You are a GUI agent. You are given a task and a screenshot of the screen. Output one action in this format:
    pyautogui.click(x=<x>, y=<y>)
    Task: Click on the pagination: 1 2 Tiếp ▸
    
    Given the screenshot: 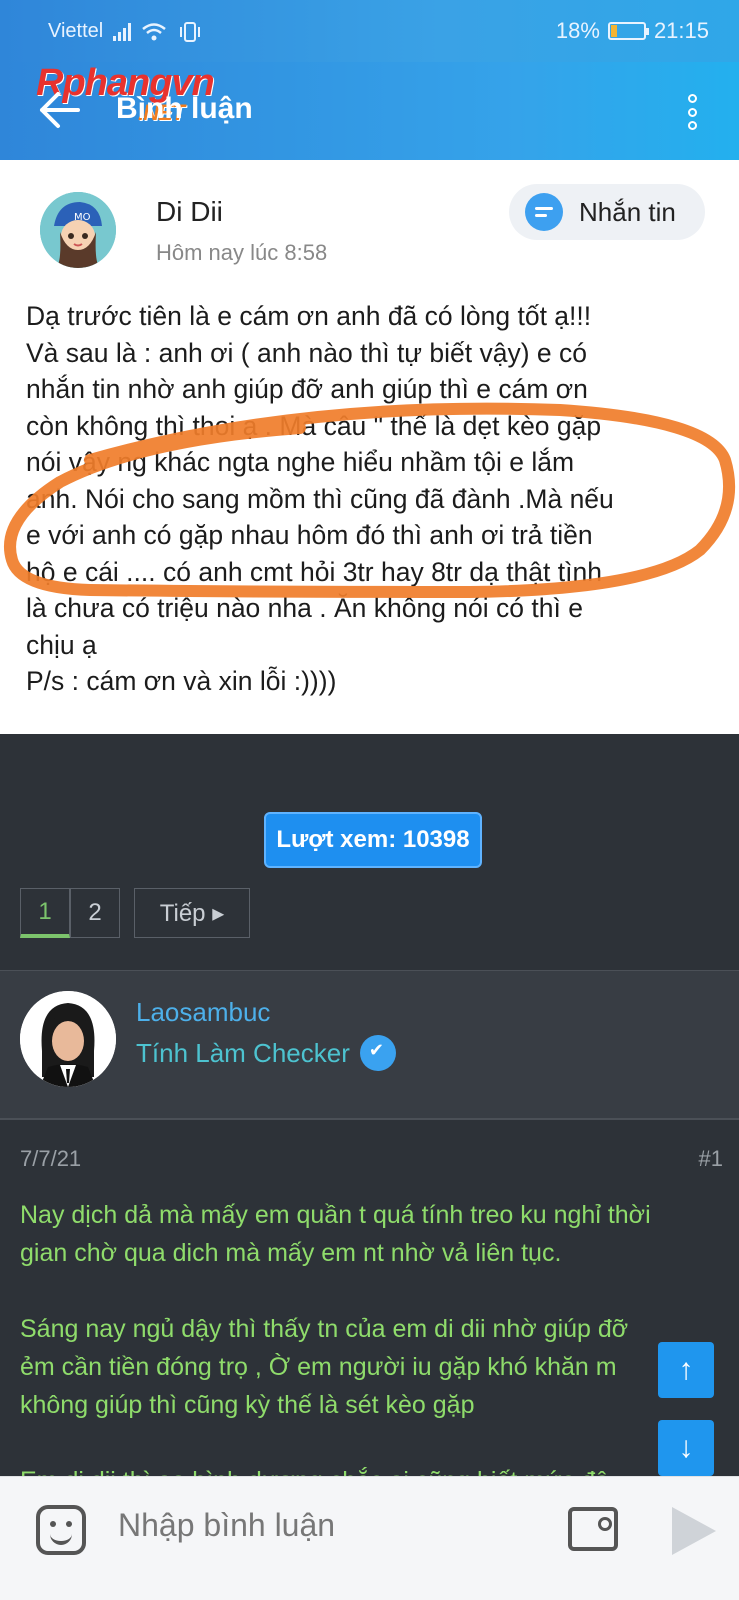 What is the action you would take?
    pyautogui.click(x=135, y=913)
    